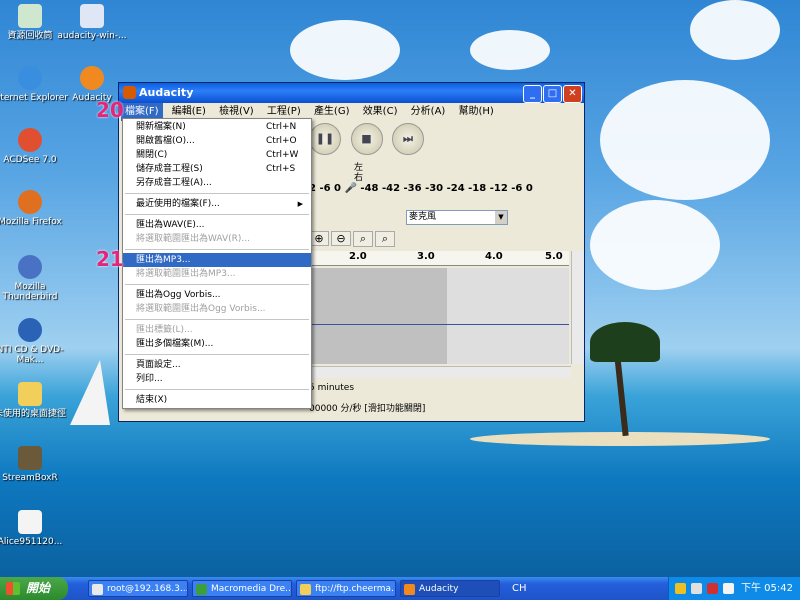 The width and height of the screenshot is (800, 600). What do you see at coordinates (428, 112) in the screenshot?
I see `menu-analyze: 分析(A)` at bounding box center [428, 112].